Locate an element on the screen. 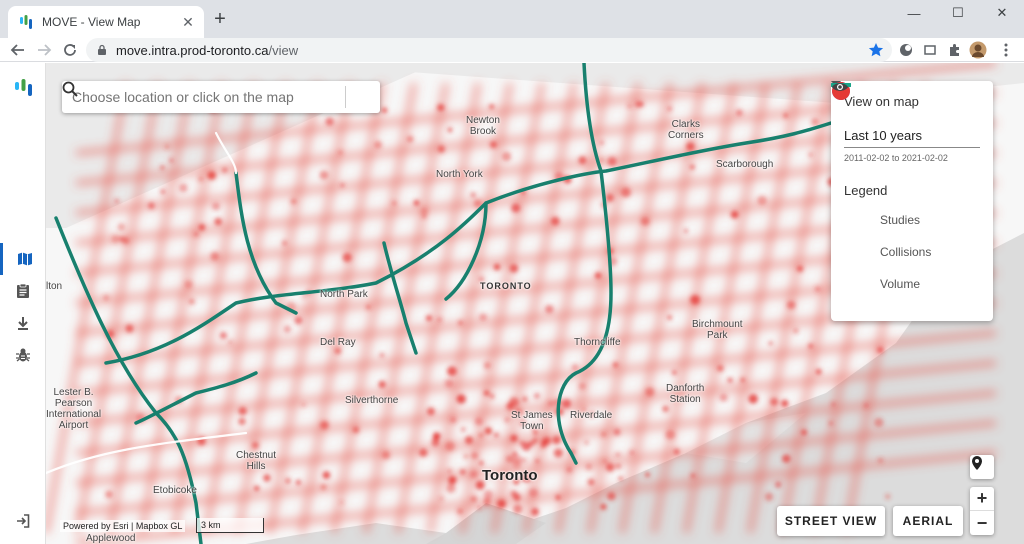  window-controls: — ☐ ✕ is located at coordinates (958, 13).